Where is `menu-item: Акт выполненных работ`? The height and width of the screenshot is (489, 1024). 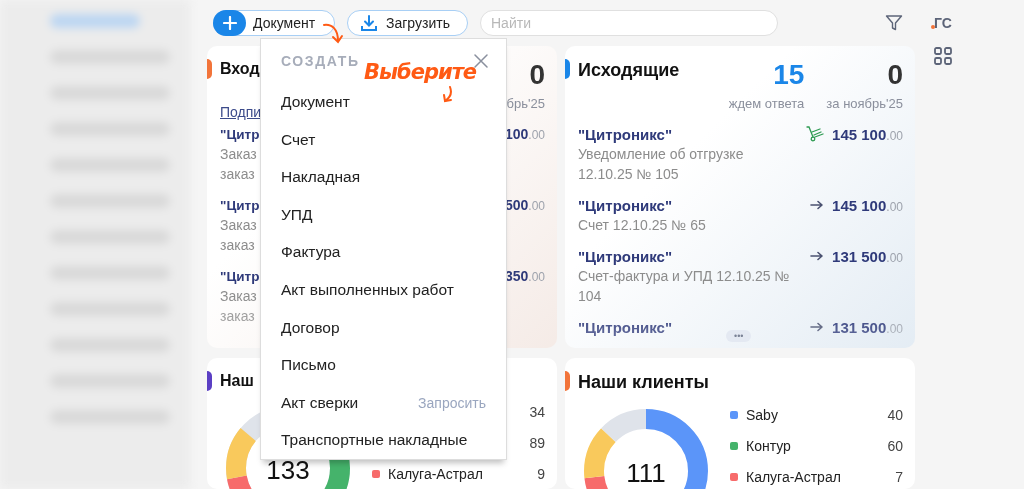
menu-item: Акт выполненных работ is located at coordinates (367, 289).